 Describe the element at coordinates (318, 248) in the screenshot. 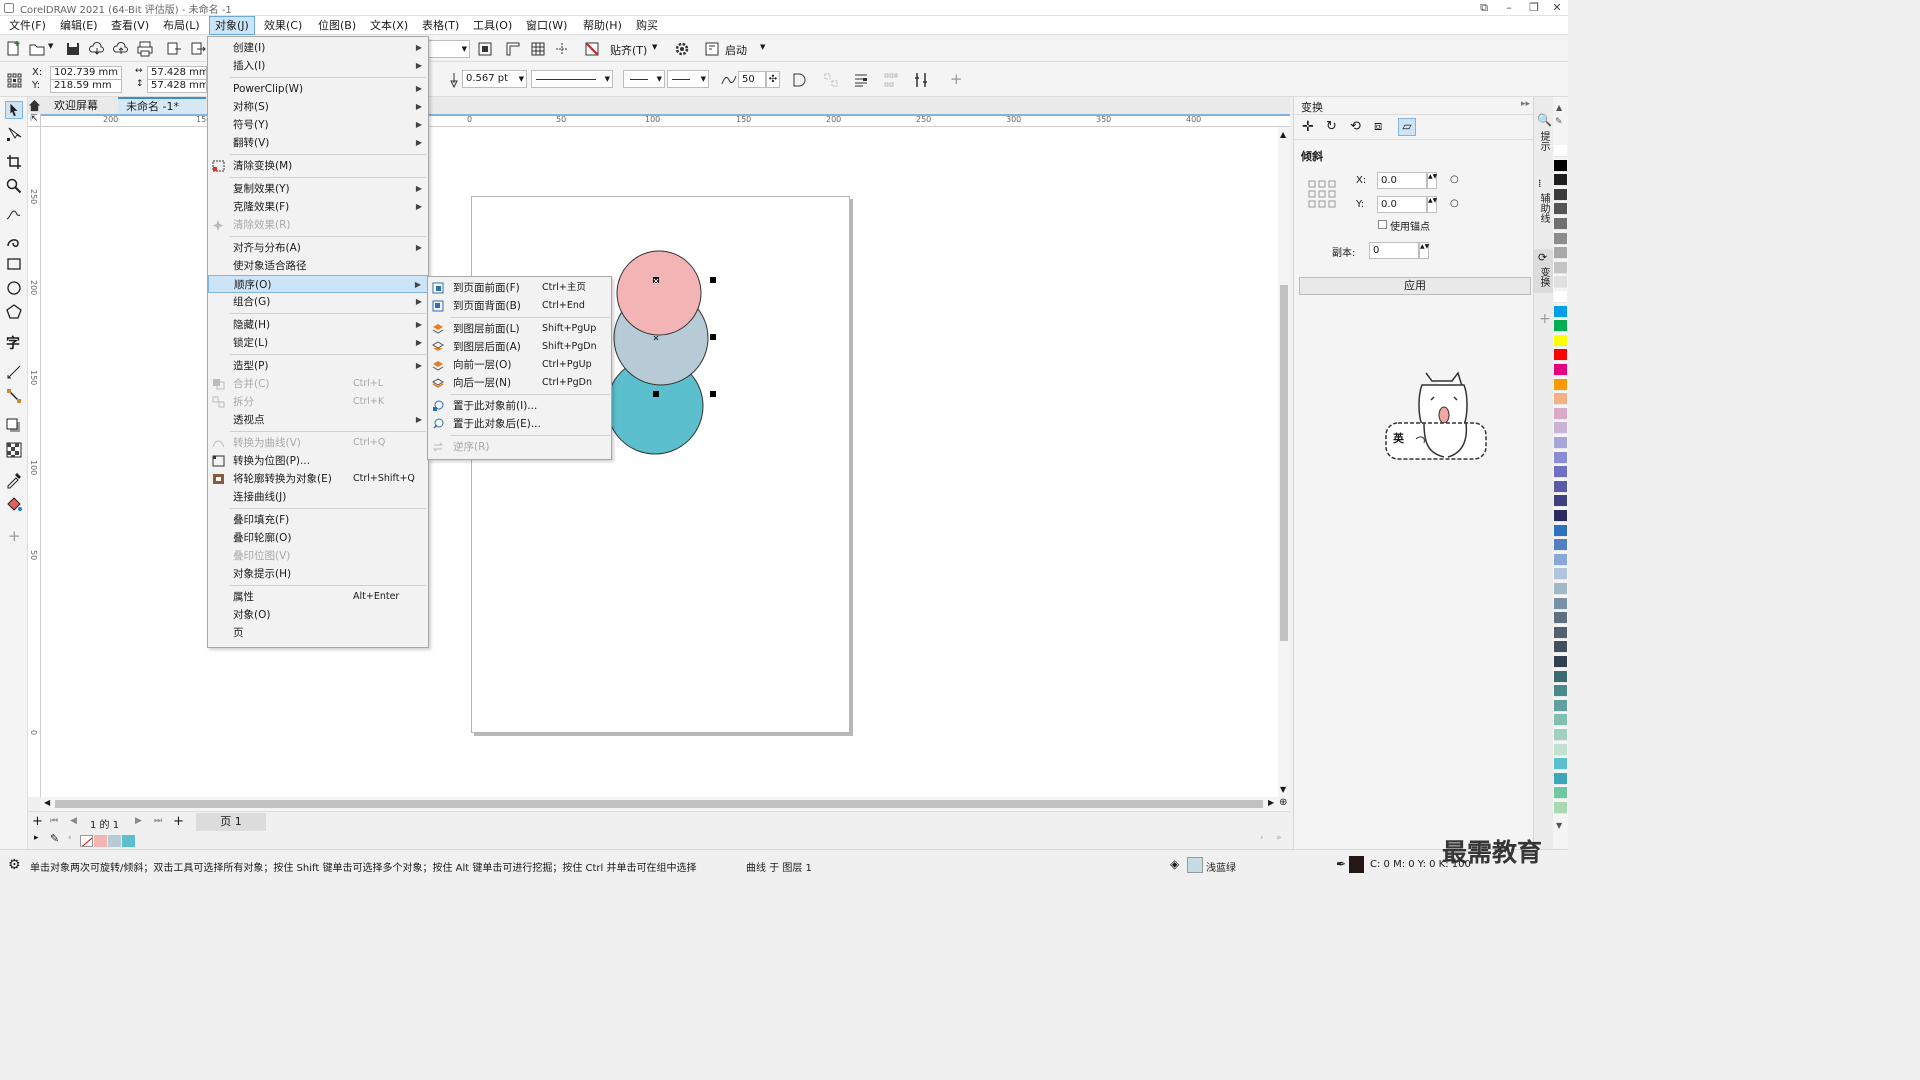

I see `object-menu-item-14: 对齐与分布(A) ▶` at that location.